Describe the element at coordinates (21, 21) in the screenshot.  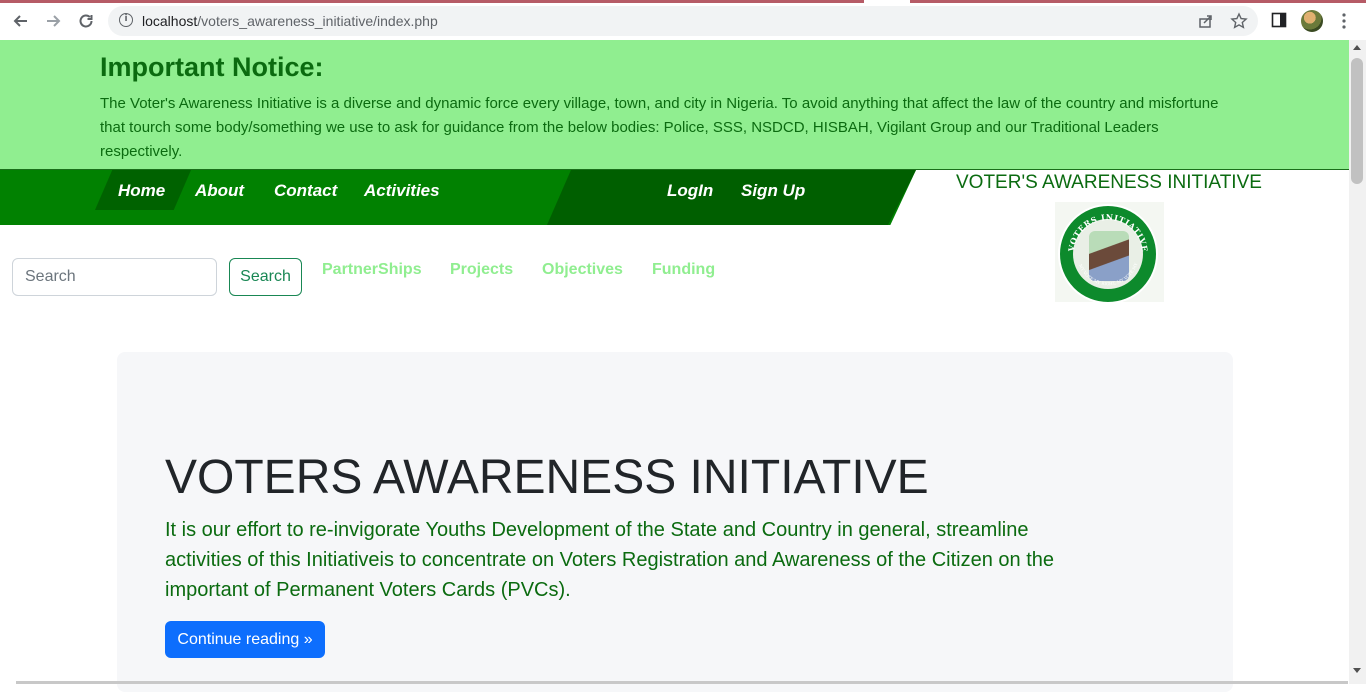
I see `back-icon` at that location.